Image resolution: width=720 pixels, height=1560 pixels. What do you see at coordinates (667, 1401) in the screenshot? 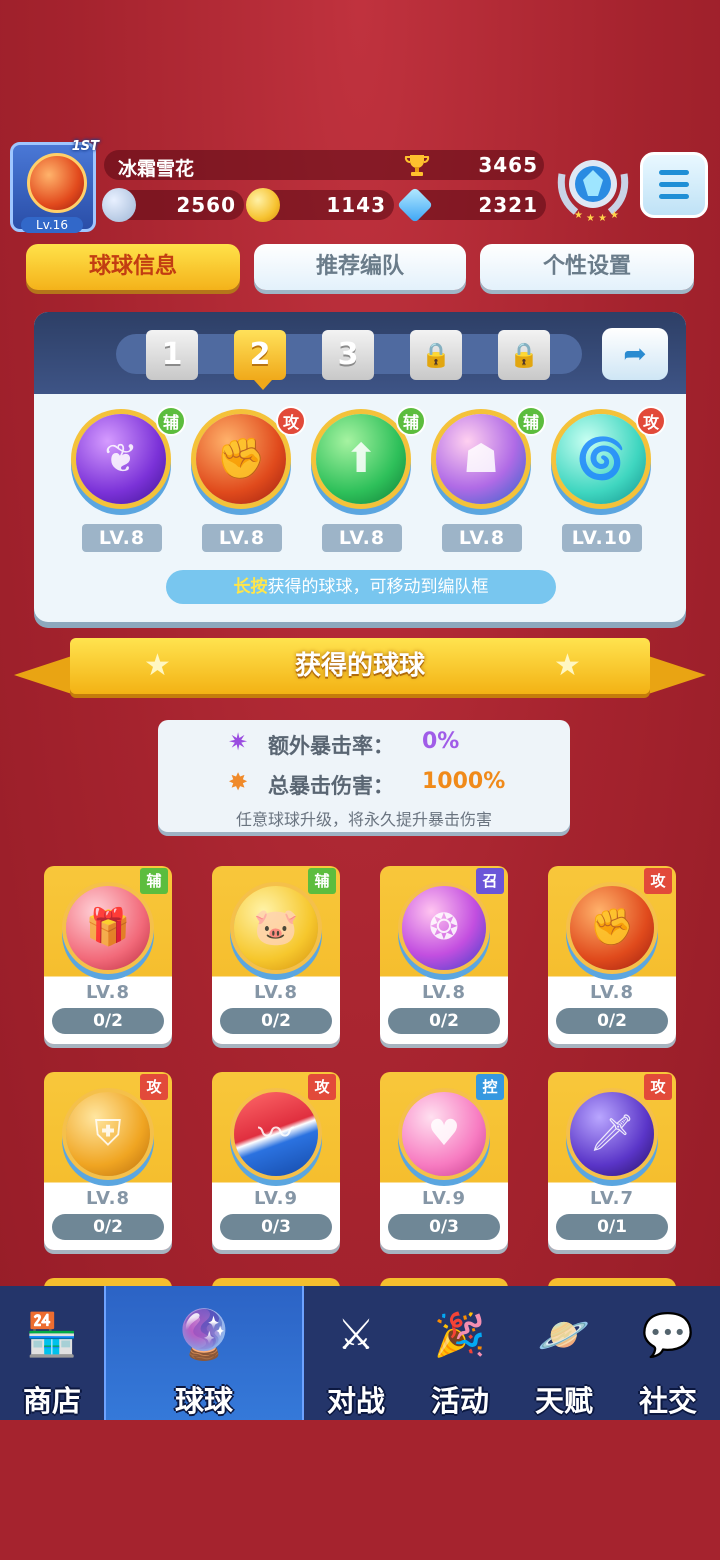
I see `nav-social-label: 社交` at bounding box center [667, 1401].